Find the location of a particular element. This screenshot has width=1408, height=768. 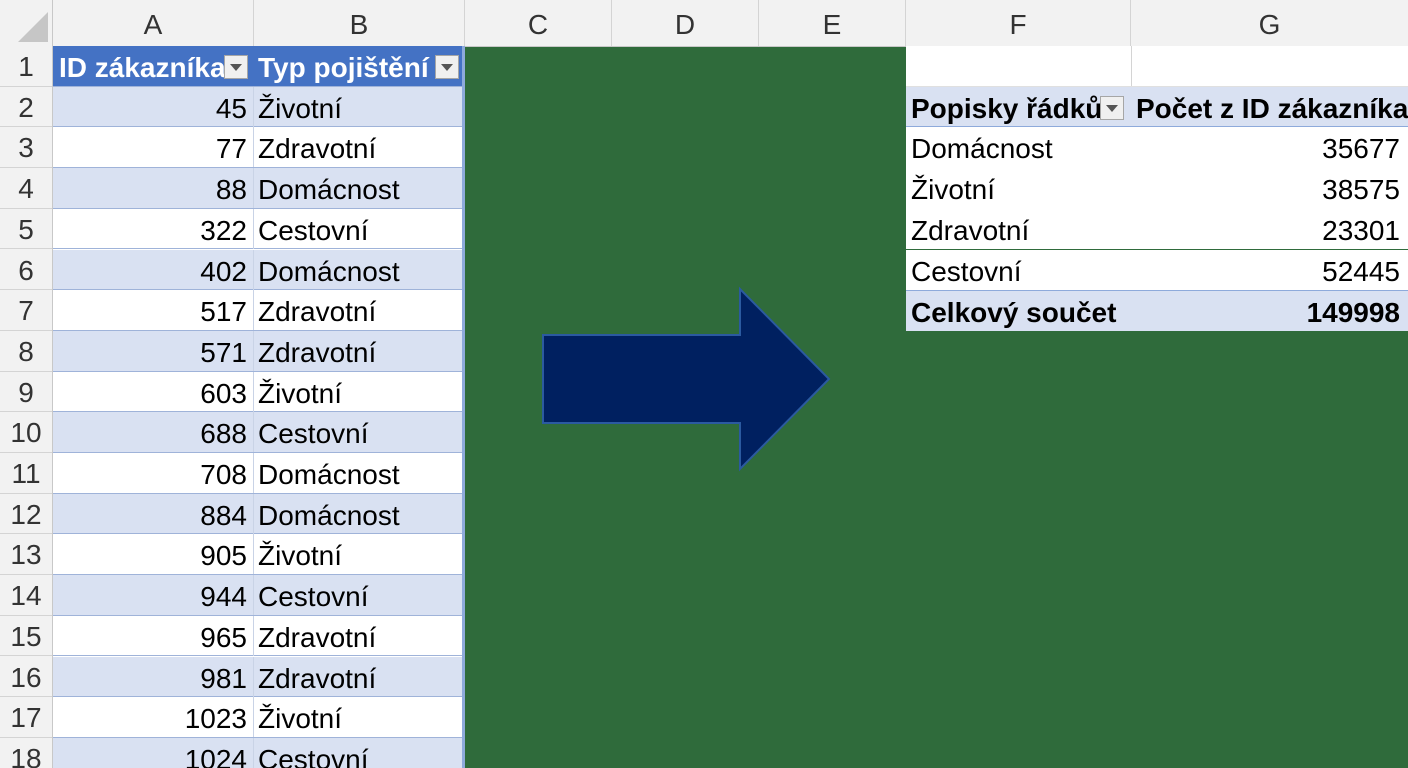

pivot-header-row-labels: Popisky řádků is located at coordinates (1006, 107).